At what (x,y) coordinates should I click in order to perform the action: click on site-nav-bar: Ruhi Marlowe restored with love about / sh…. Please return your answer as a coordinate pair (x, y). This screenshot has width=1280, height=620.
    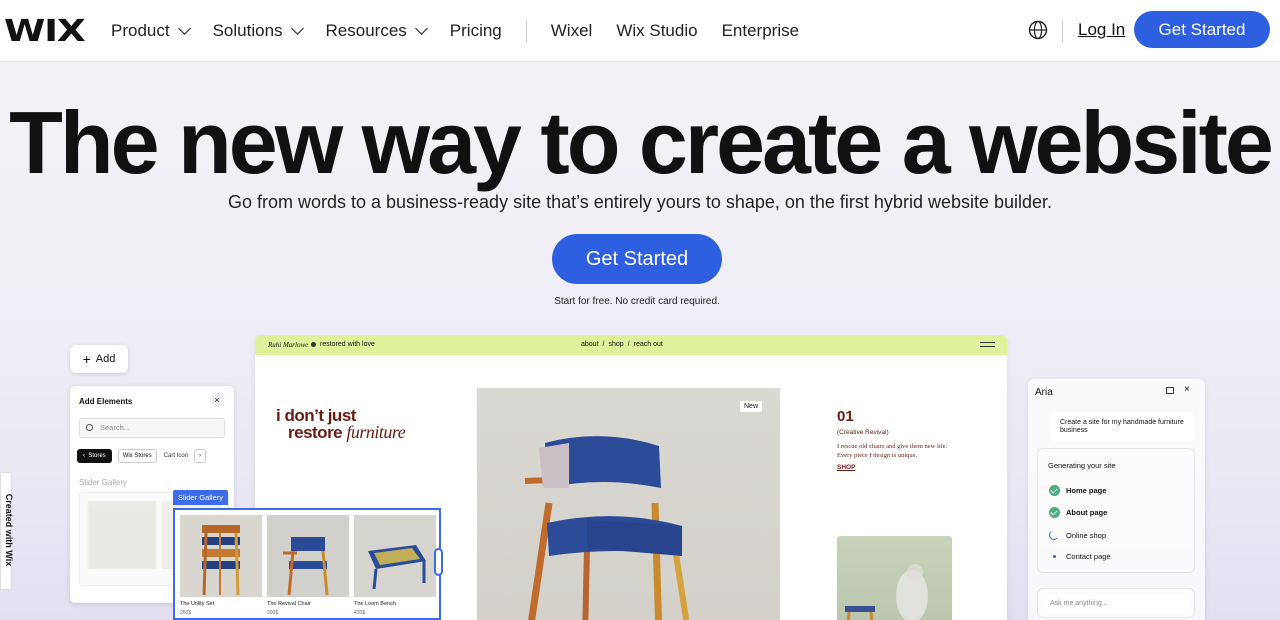
    Looking at the image, I should click on (631, 345).